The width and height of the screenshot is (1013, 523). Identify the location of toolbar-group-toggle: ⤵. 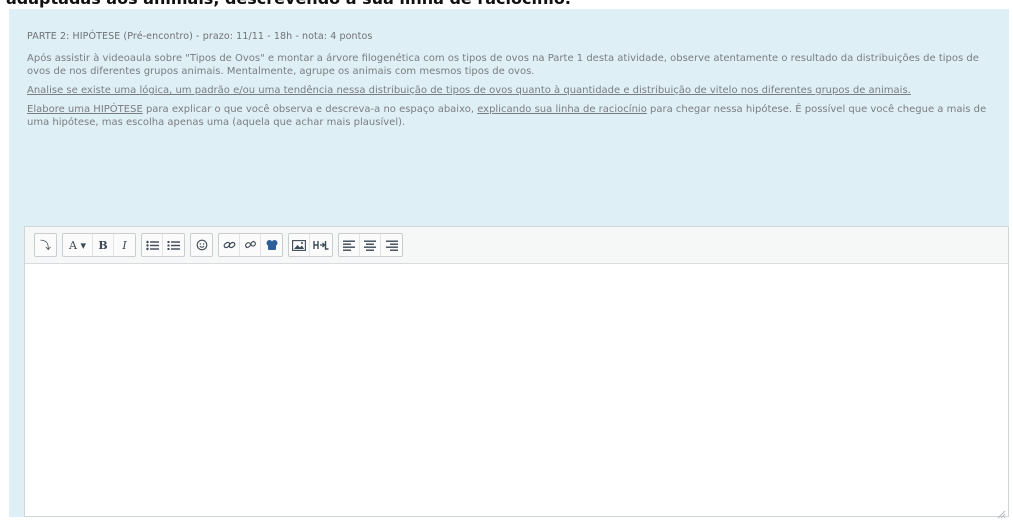
(45, 245).